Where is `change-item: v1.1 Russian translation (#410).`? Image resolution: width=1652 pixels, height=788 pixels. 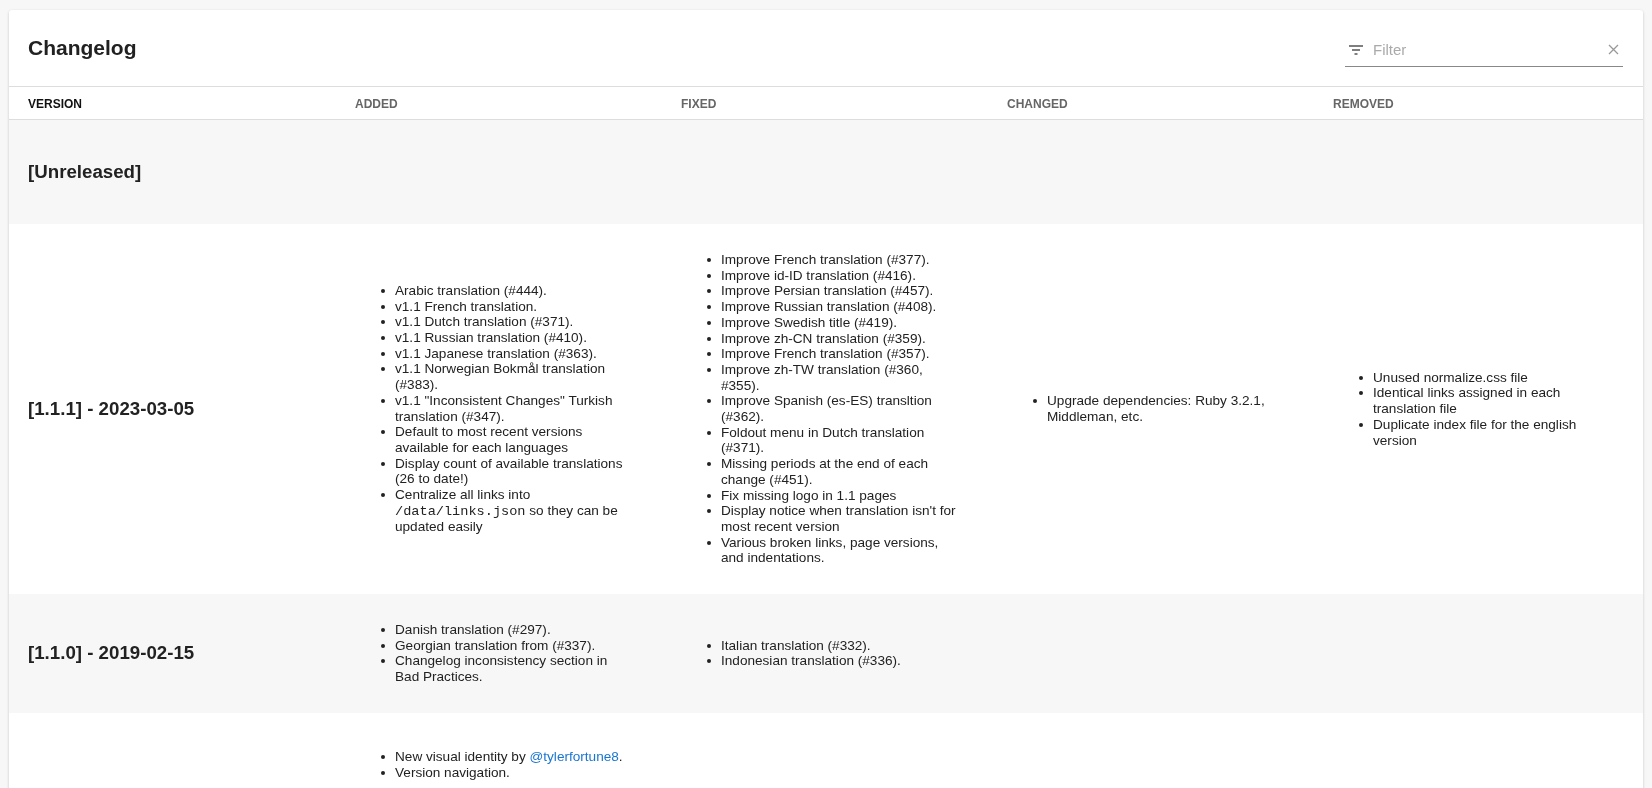 change-item: v1.1 Russian translation (#410). is located at coordinates (491, 338).